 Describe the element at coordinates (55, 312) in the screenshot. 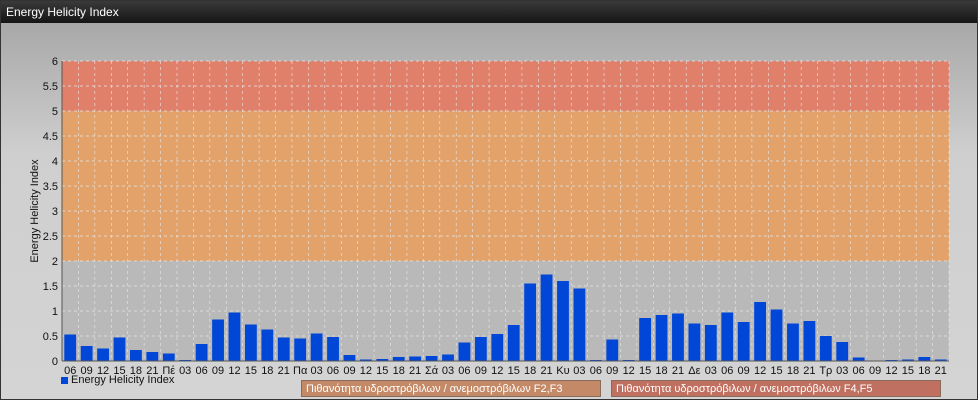

I see `y-tick-label: 1` at that location.